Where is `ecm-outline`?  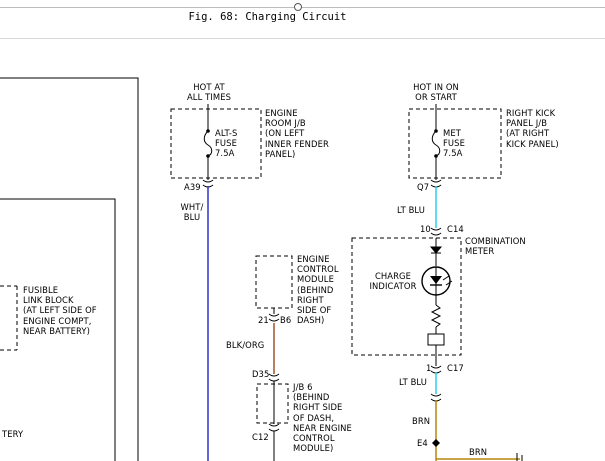 ecm-outline is located at coordinates (274, 282).